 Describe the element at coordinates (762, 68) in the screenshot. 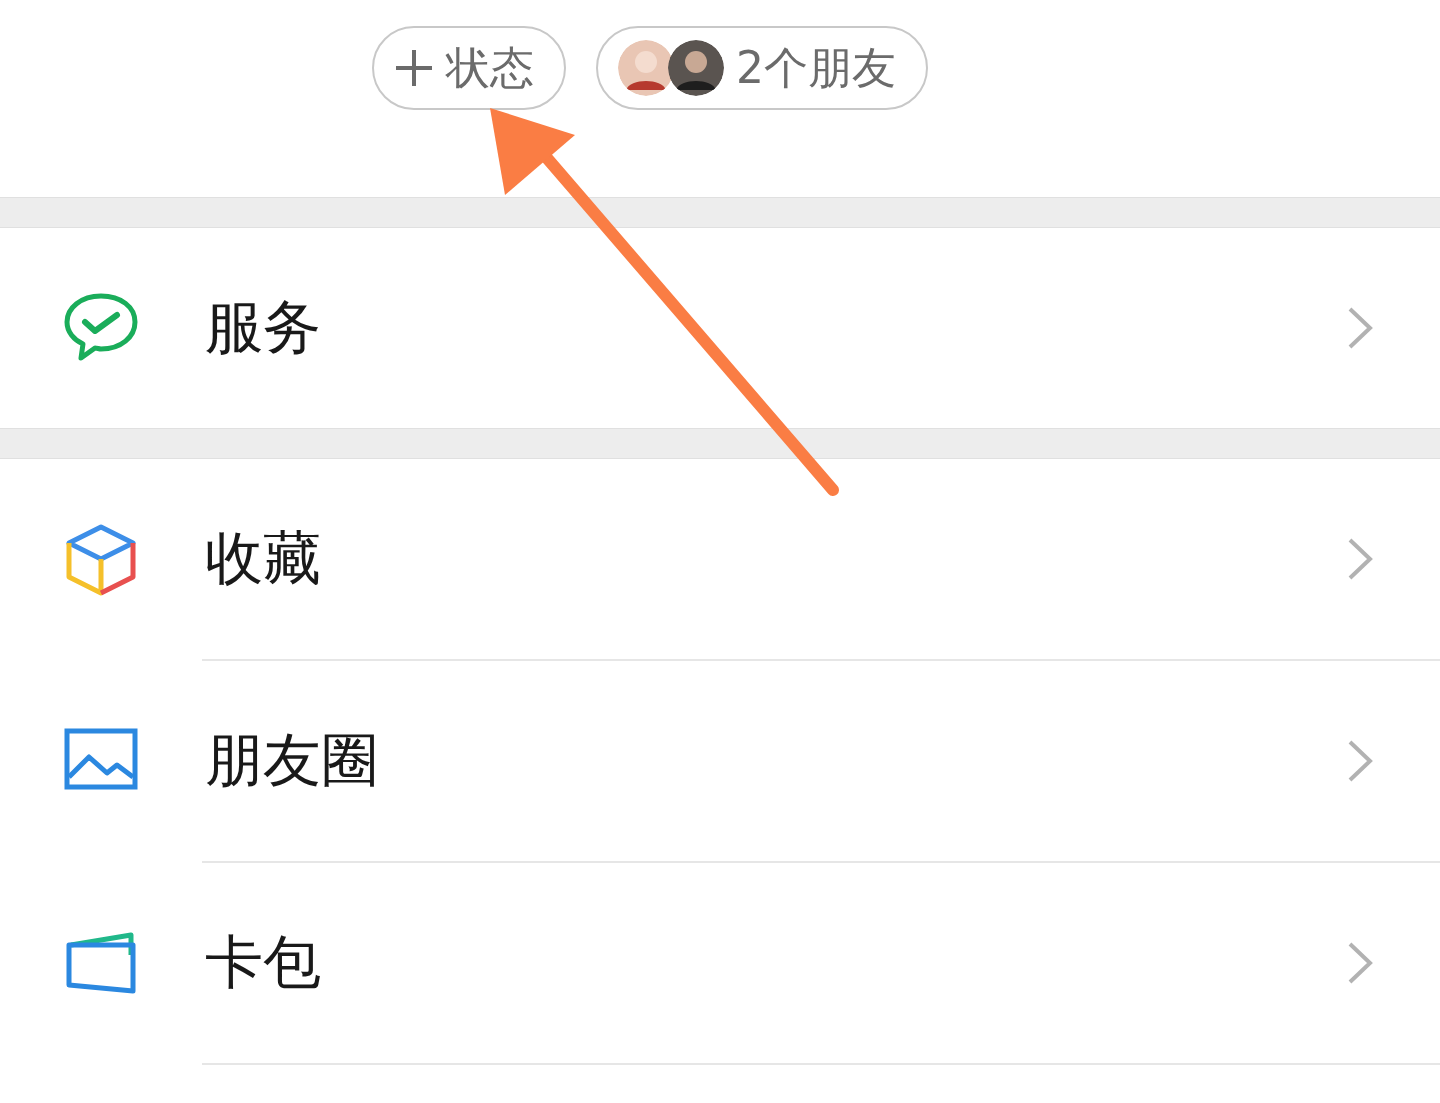

I see `friends-button: 2个朋友` at that location.